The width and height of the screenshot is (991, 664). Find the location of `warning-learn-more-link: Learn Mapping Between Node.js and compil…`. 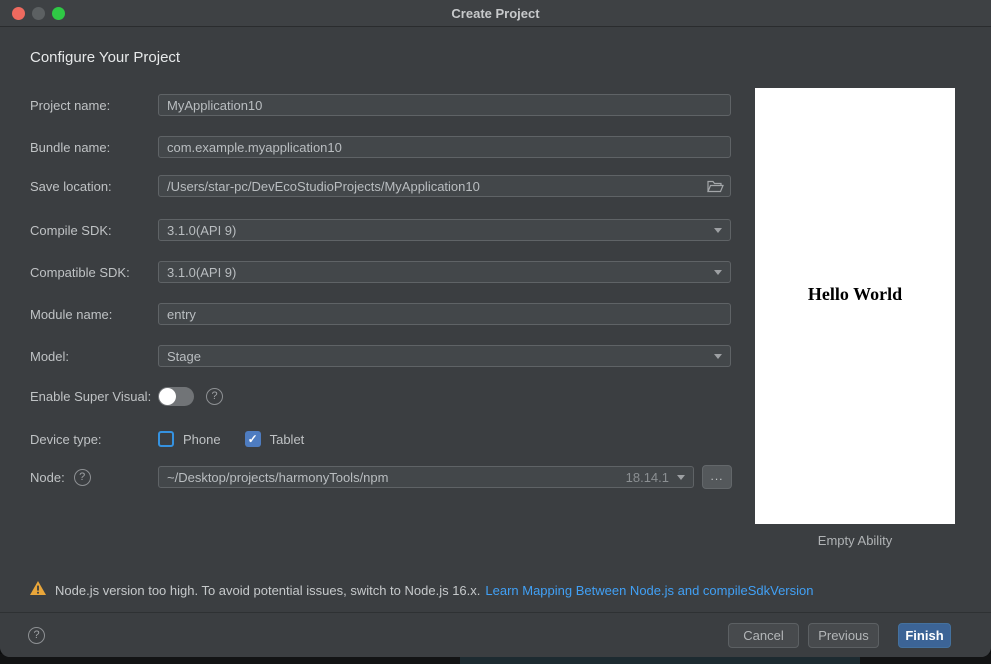

warning-learn-more-link: Learn Mapping Between Node.js and compil… is located at coordinates (649, 590).